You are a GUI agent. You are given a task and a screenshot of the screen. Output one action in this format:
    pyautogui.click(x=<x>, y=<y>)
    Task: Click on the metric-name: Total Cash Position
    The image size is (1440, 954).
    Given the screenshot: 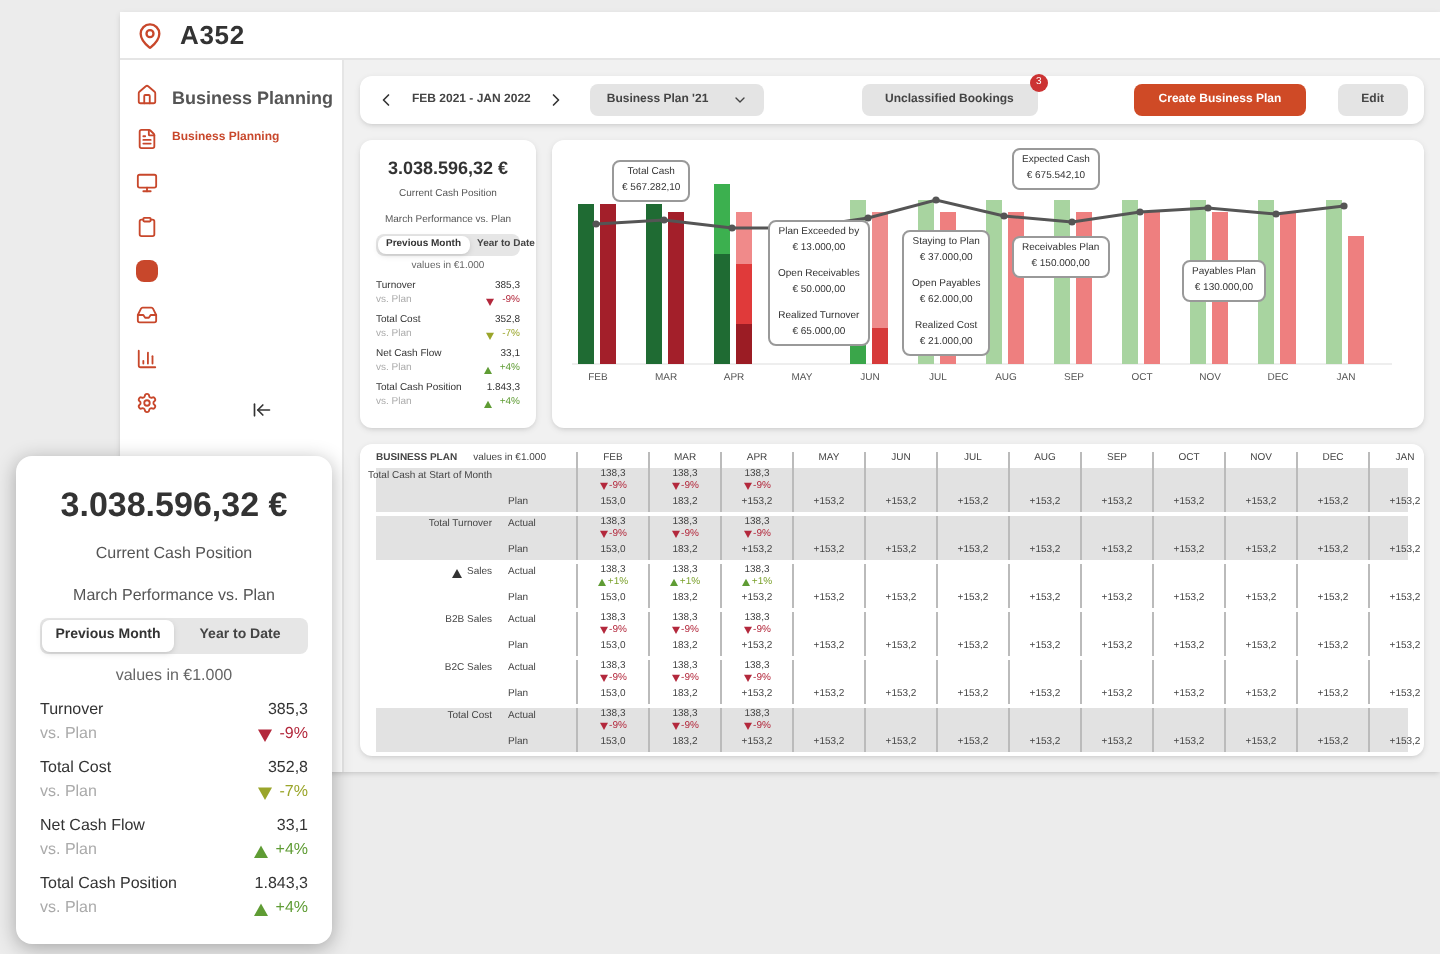 What is the action you would take?
    pyautogui.click(x=108, y=884)
    